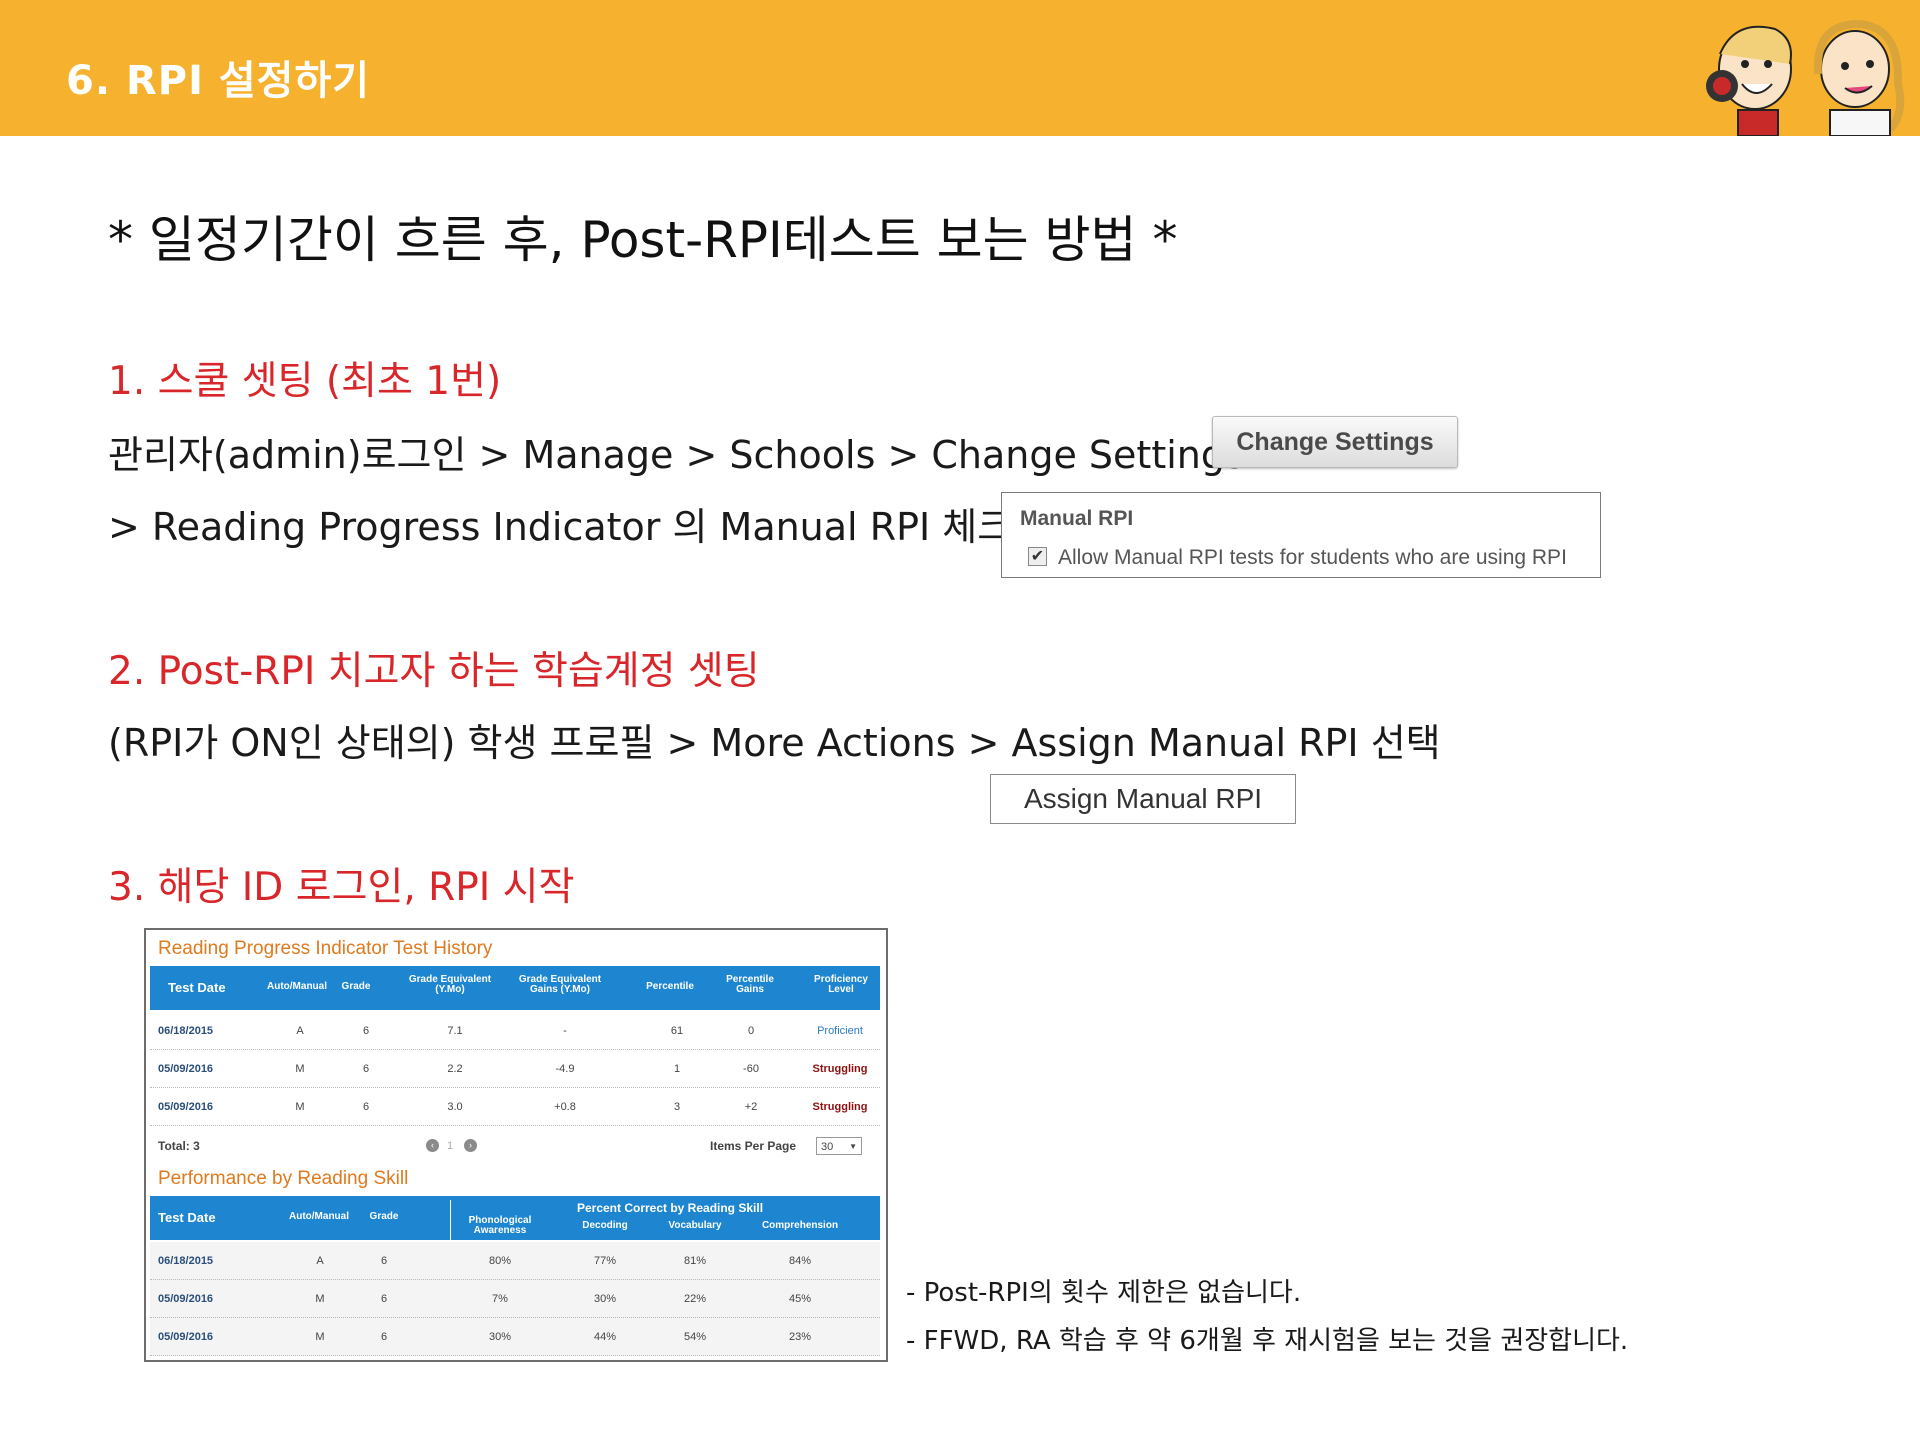  What do you see at coordinates (643, 240) in the screenshot?
I see `main-title: * 일정기간이 흐른 후, Post-RPI테스트 보는 방법 *` at bounding box center [643, 240].